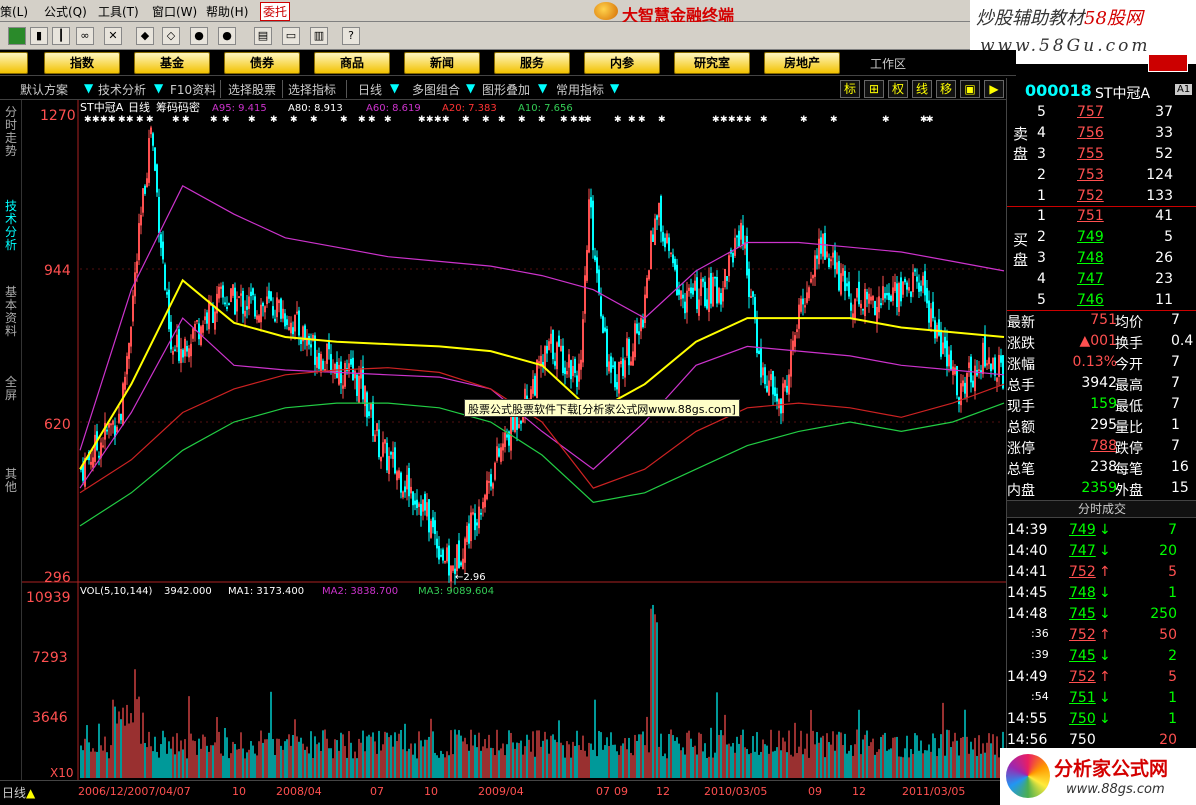 This screenshot has height=805, width=1196. I want to click on menu-policy: 策(L), so click(14, 11).